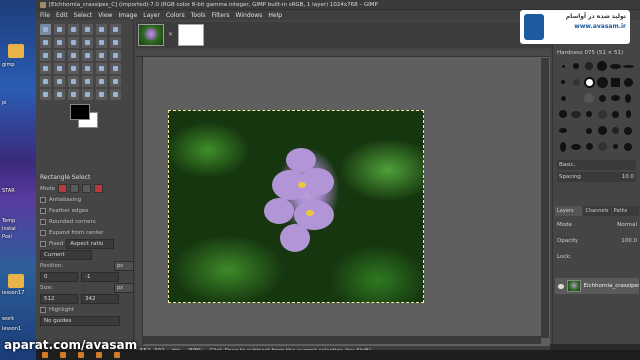  Describe the element at coordinates (62, 188) in the screenshot. I see `mode-replace-button` at that location.